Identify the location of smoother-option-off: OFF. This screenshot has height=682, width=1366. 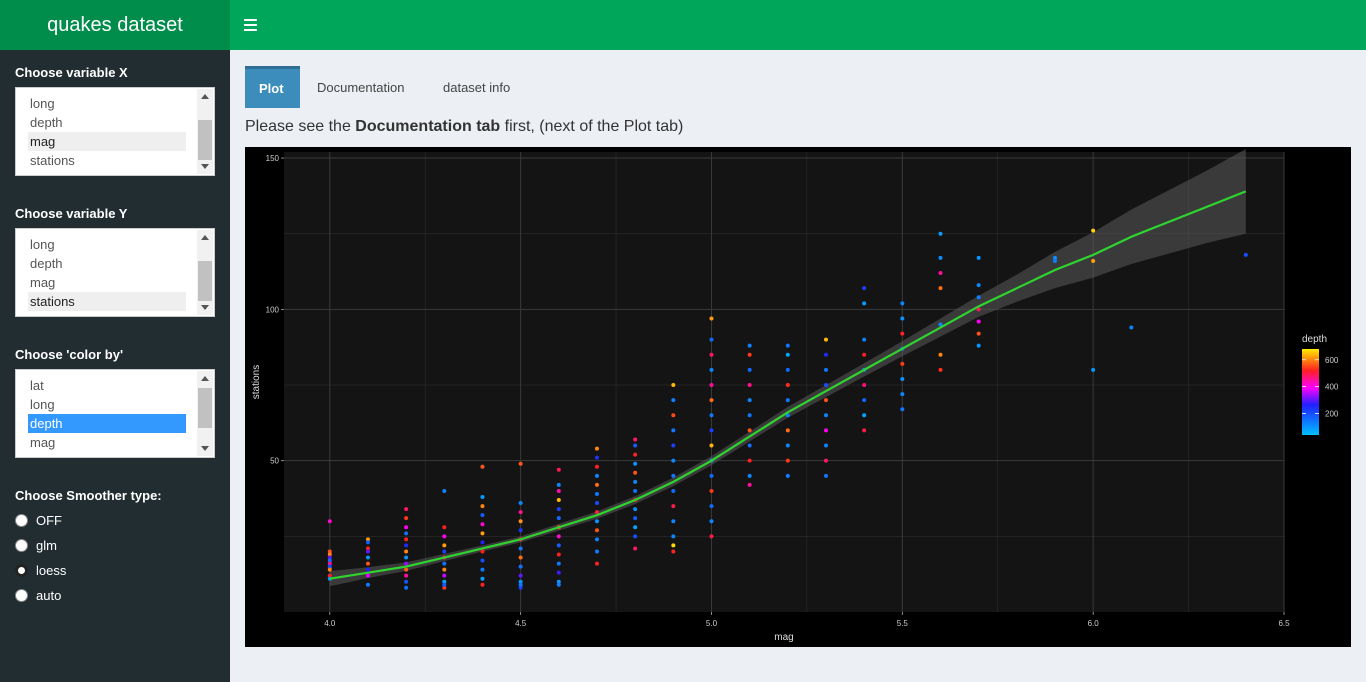
(38, 520).